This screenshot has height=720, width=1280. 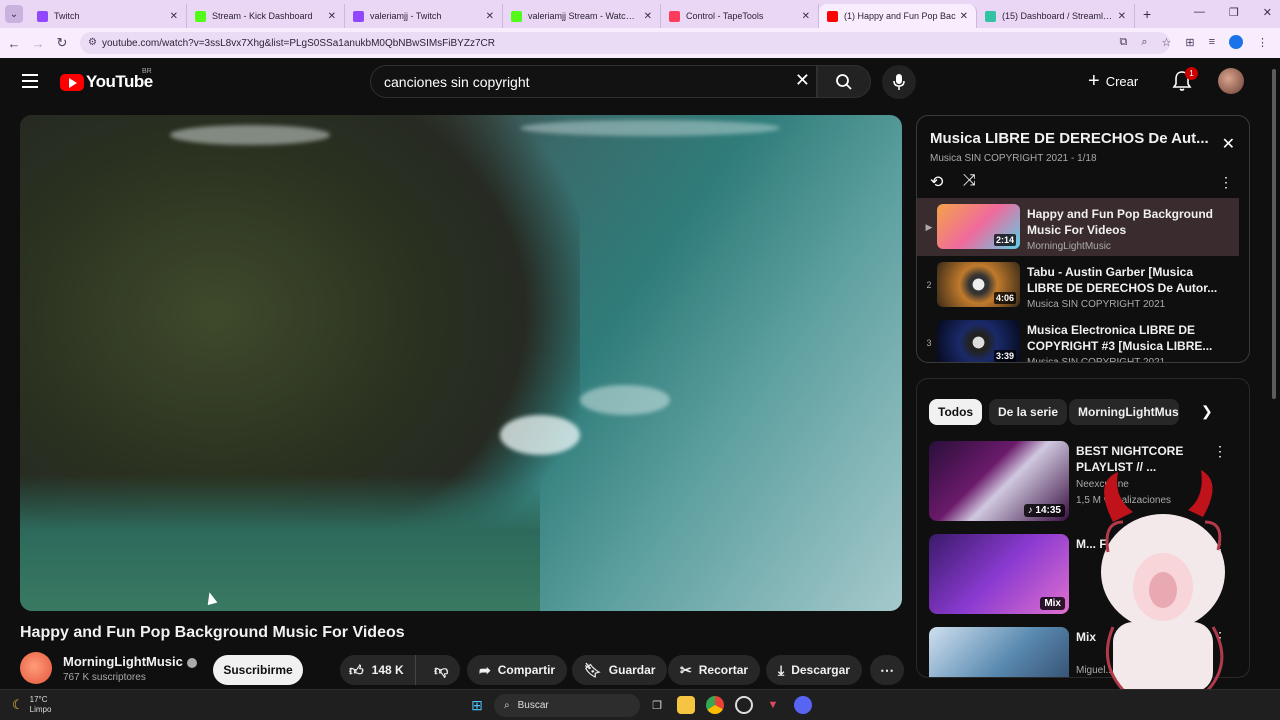 What do you see at coordinates (1189, 42) in the screenshot?
I see `extensions-icon: ⊞` at bounding box center [1189, 42].